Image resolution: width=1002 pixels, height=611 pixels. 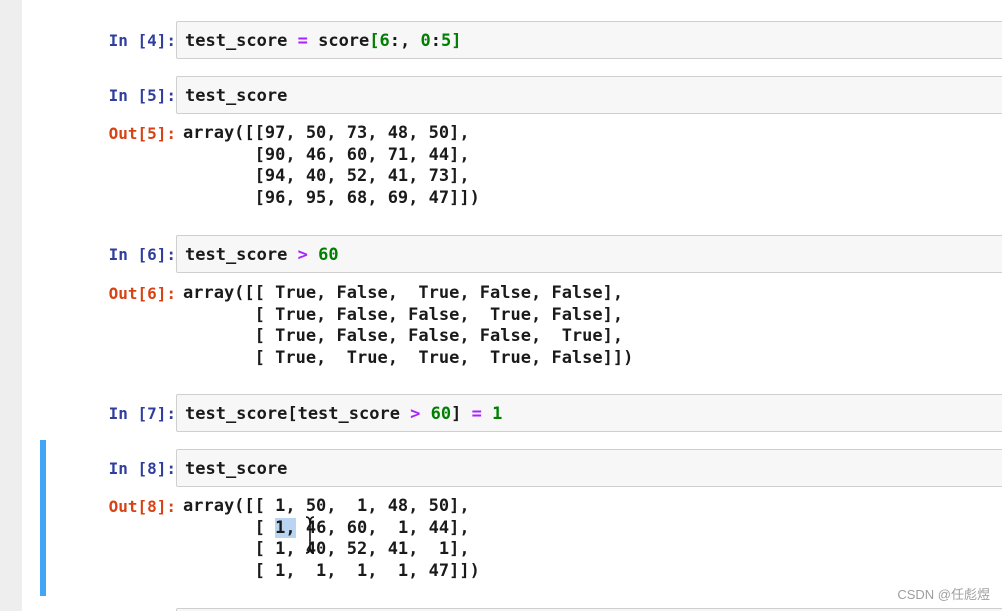 What do you see at coordinates (142, 95) in the screenshot?
I see `in-prompt-5: In [5]:` at bounding box center [142, 95].